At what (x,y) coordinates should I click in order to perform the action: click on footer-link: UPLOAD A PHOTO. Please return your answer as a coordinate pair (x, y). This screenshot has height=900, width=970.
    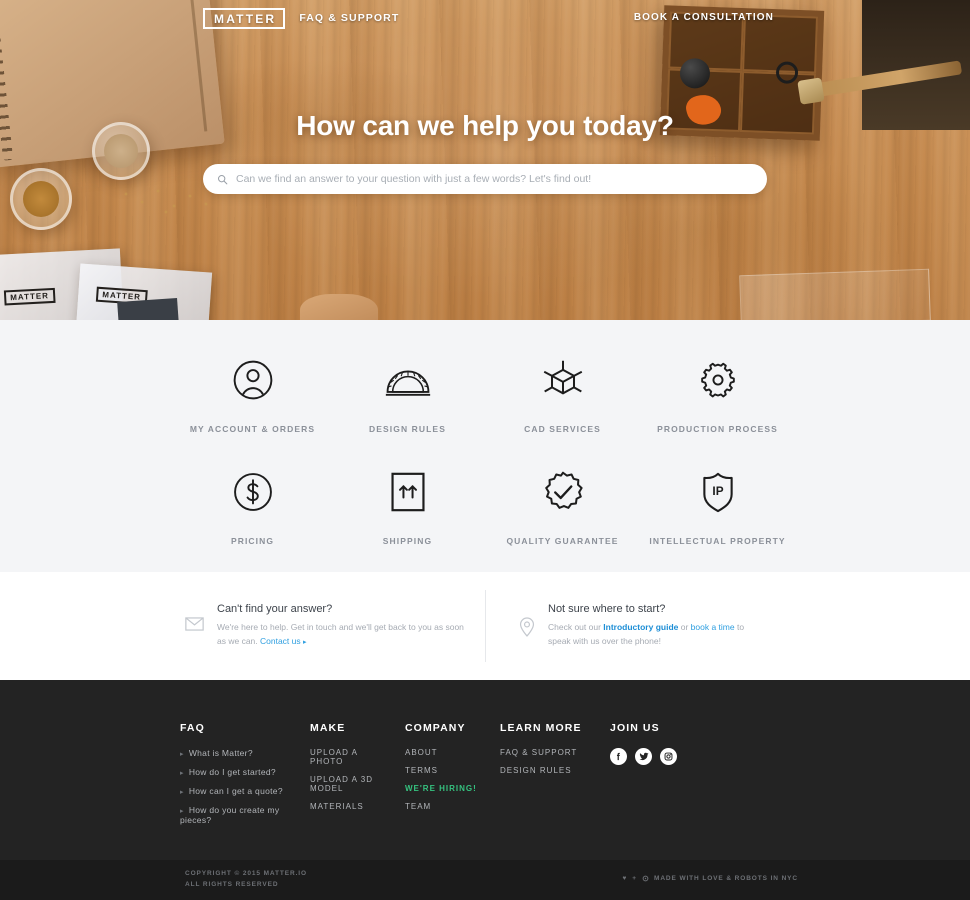
    Looking at the image, I should click on (346, 757).